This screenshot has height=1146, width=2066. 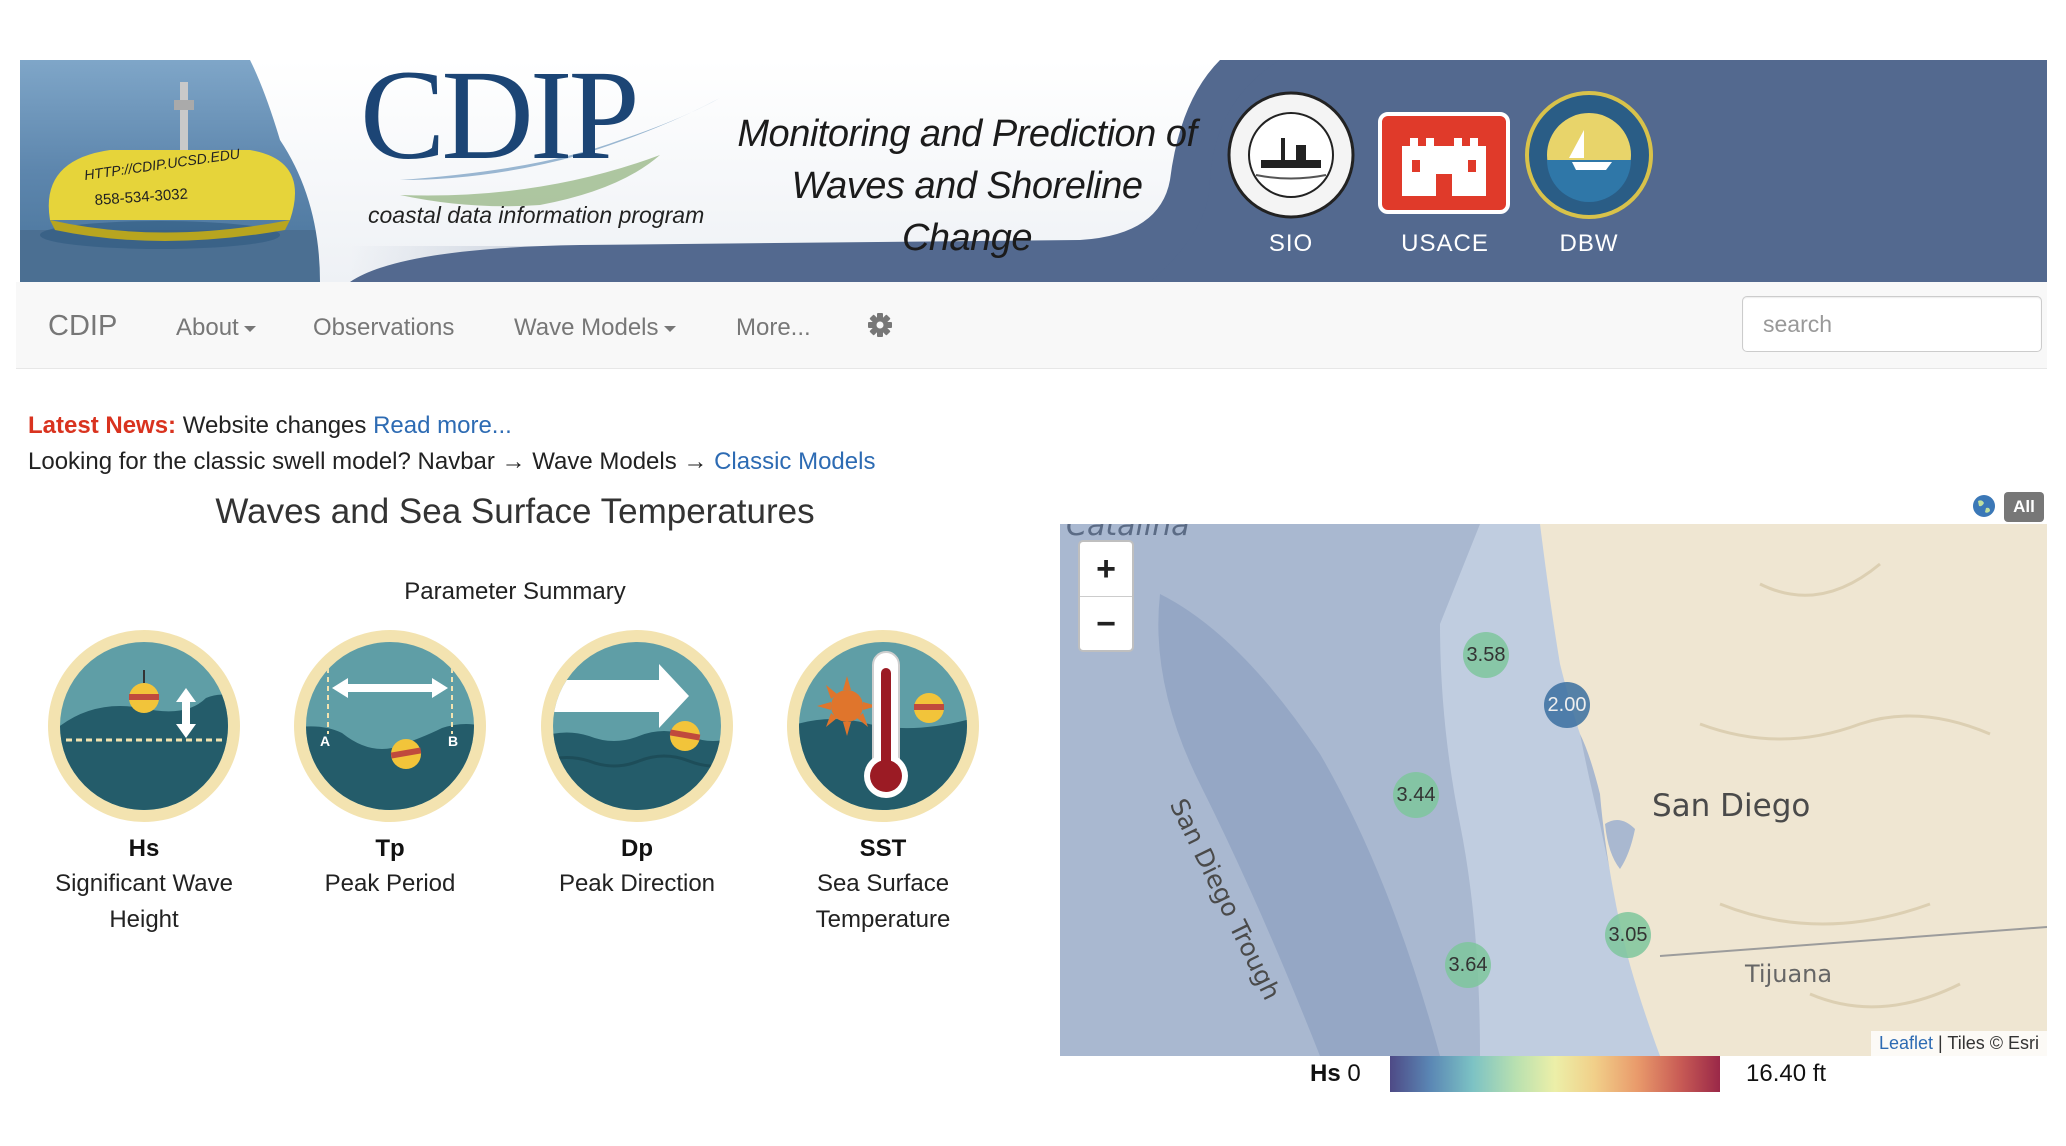 What do you see at coordinates (1628, 935) in the screenshot?
I see `buoy-marker: 3.05` at bounding box center [1628, 935].